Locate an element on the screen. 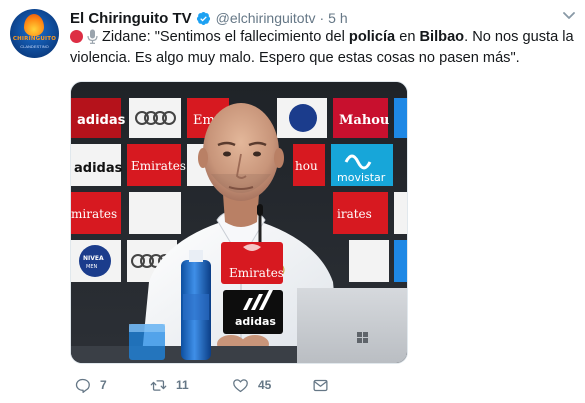 The image size is (585, 403). tweet-text-part: en is located at coordinates (407, 37).